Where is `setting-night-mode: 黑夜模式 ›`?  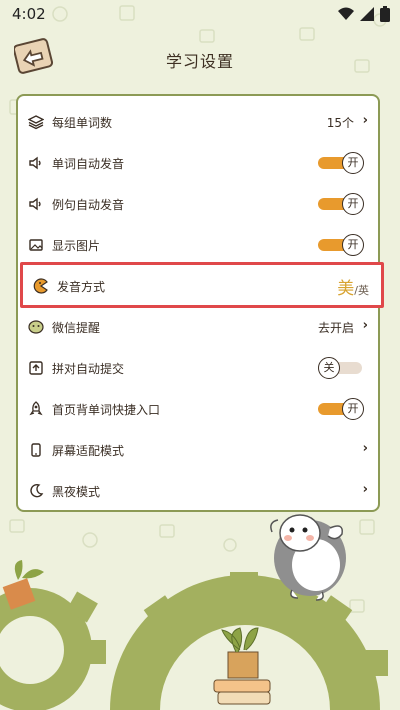 setting-night-mode: 黑夜模式 › is located at coordinates (198, 491).